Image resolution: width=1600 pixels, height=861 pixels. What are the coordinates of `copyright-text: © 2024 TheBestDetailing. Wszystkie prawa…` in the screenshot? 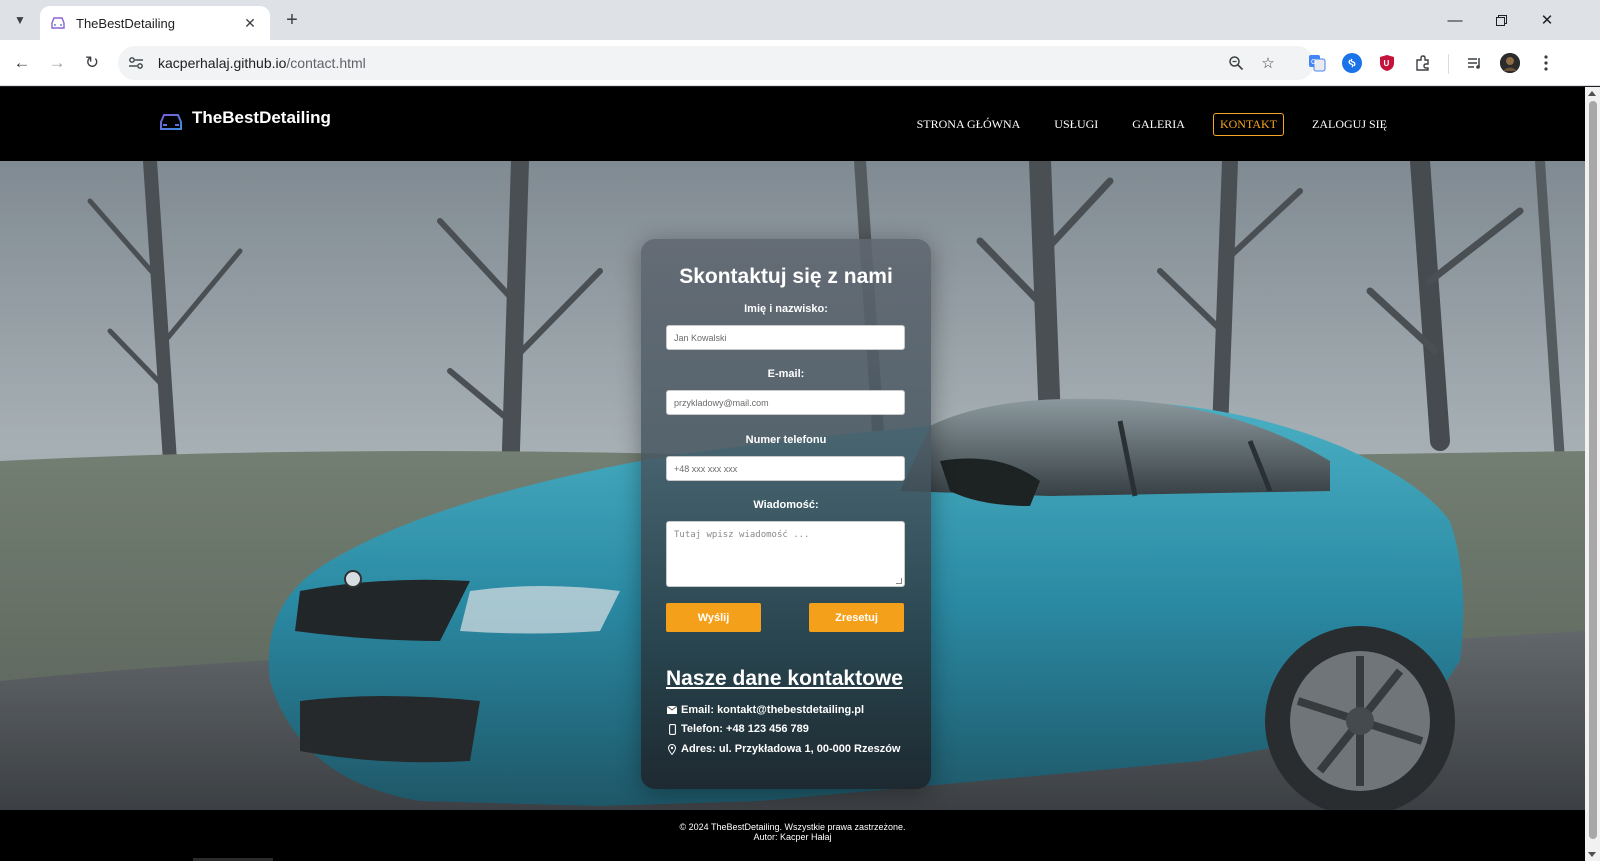 It's located at (792, 827).